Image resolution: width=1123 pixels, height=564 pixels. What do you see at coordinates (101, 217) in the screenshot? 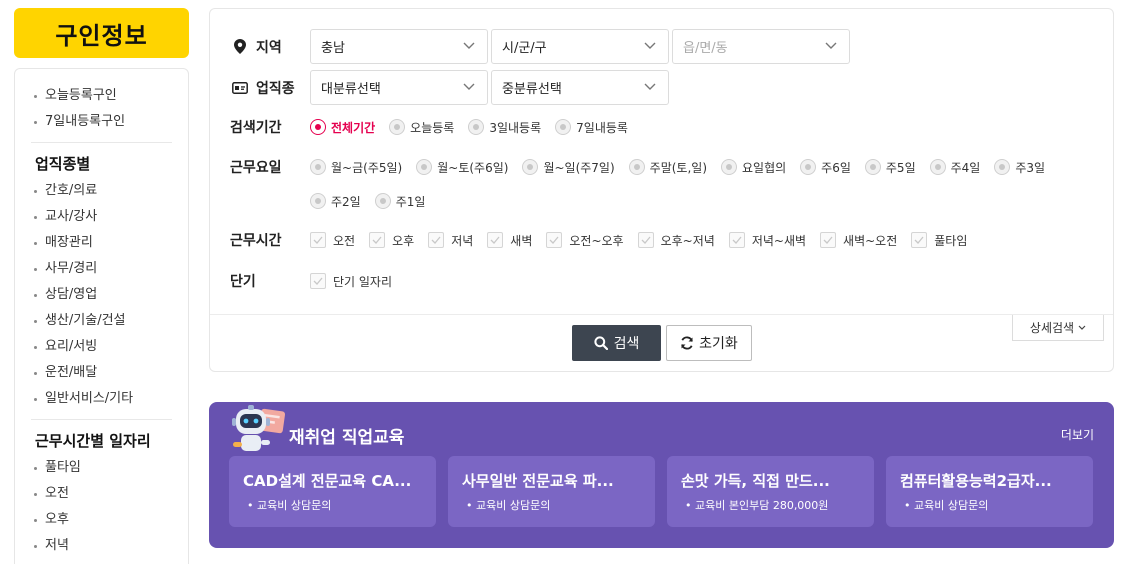
I see `sidebar-item-teacher: 교사/강사` at bounding box center [101, 217].